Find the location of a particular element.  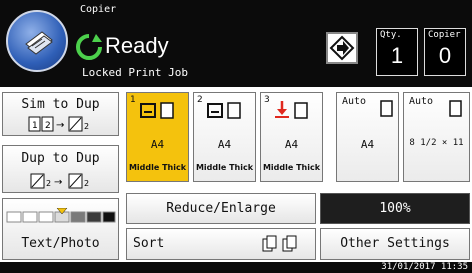

text-photo-label: Text/Photo is located at coordinates (60, 243).